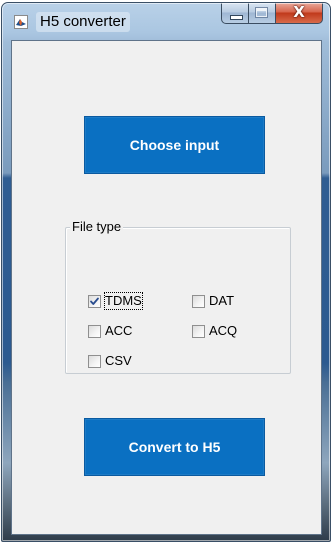 Image resolution: width=334 pixels, height=545 pixels. I want to click on maximize-icon, so click(261, 12).